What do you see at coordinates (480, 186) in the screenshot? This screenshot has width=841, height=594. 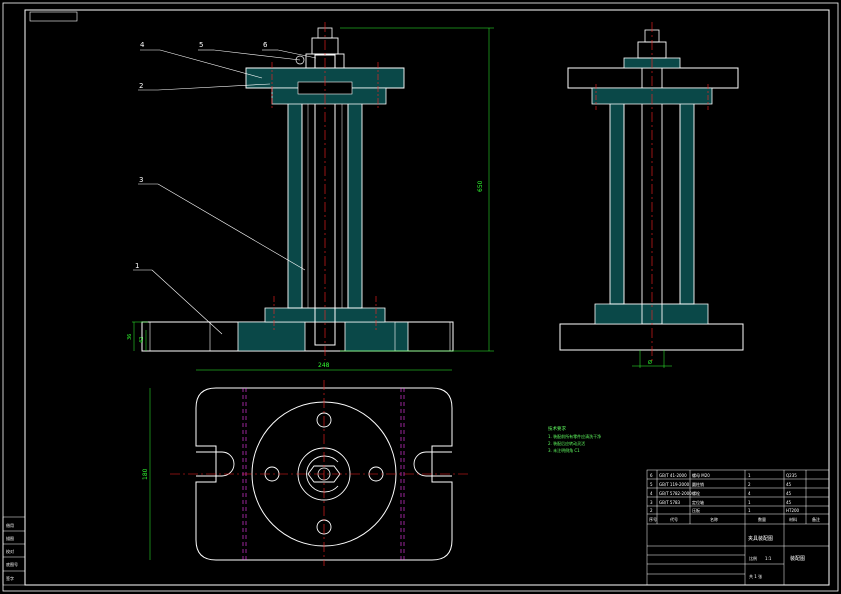 I see `dim-total-height: 650` at bounding box center [480, 186].